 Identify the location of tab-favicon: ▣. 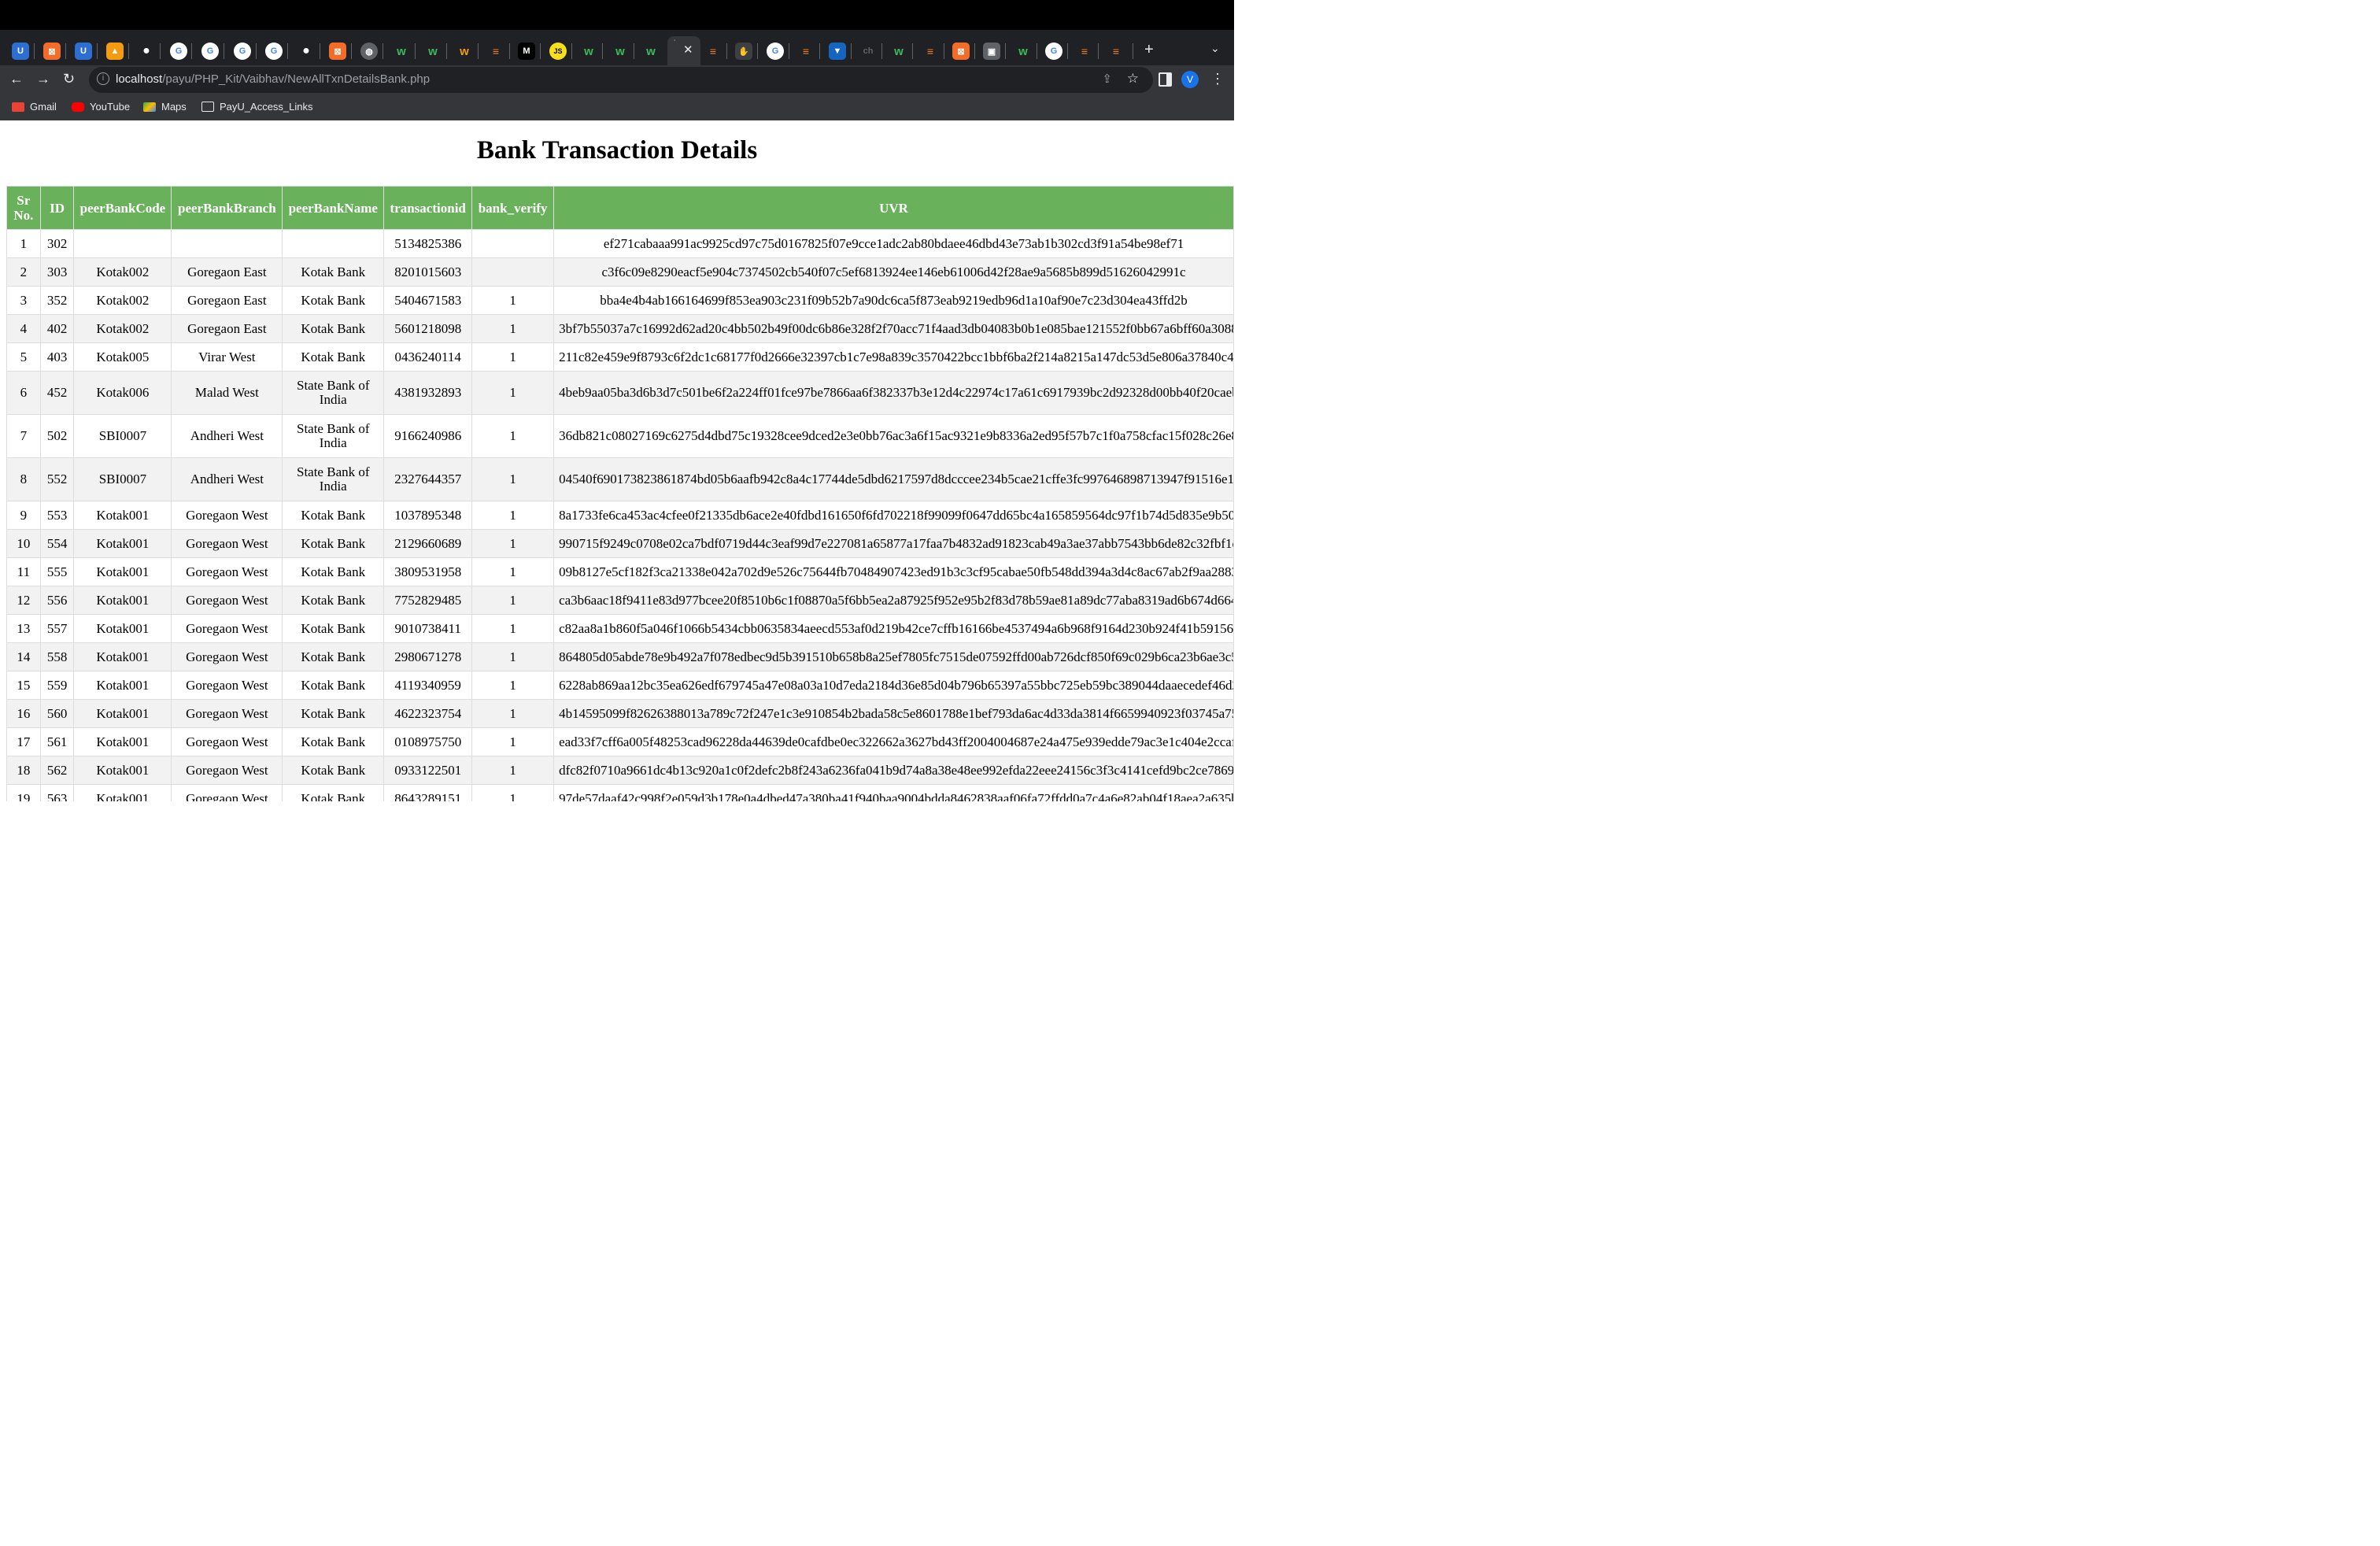
(991, 51).